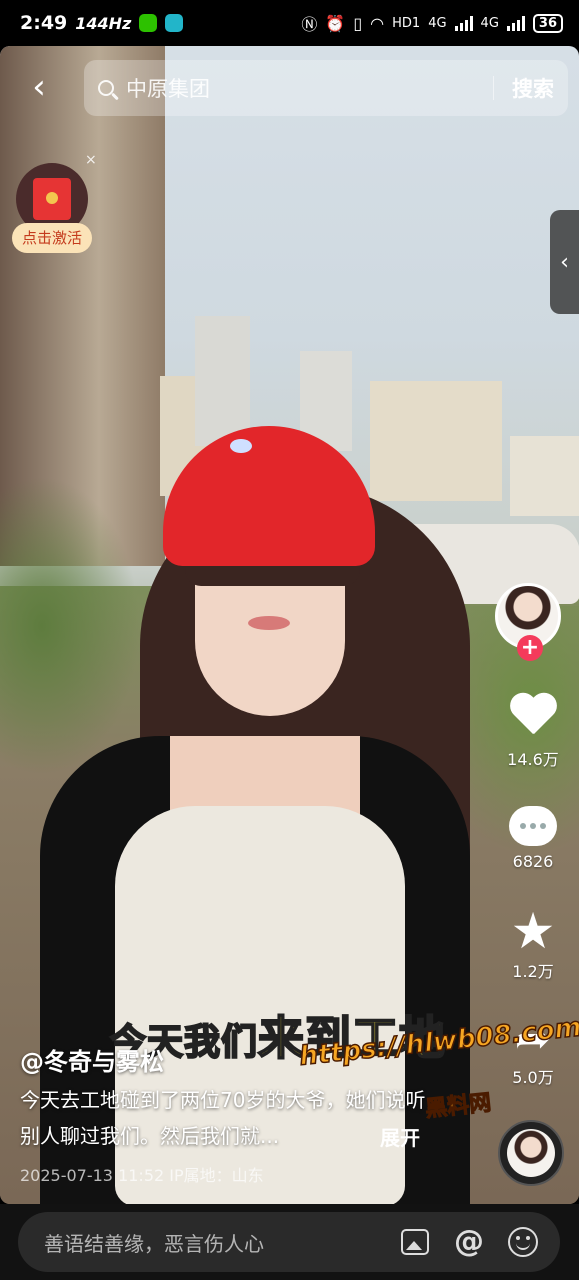 Image resolution: width=579 pixels, height=1280 pixels. I want to click on refresh-rate: 144Hz, so click(103, 23).